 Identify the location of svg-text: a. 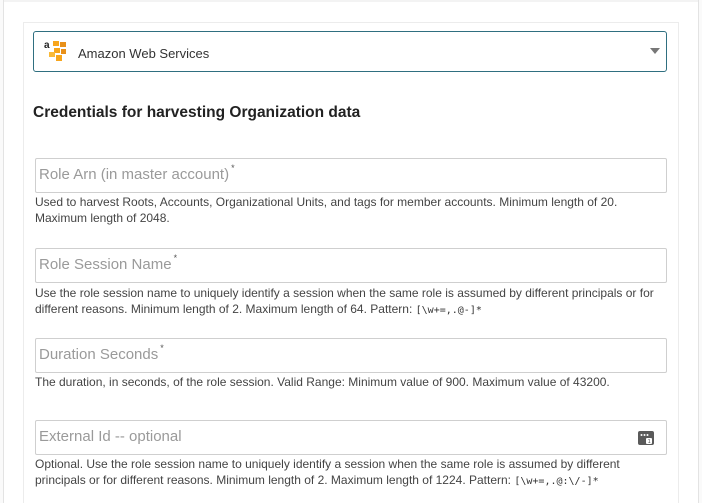
(47, 45).